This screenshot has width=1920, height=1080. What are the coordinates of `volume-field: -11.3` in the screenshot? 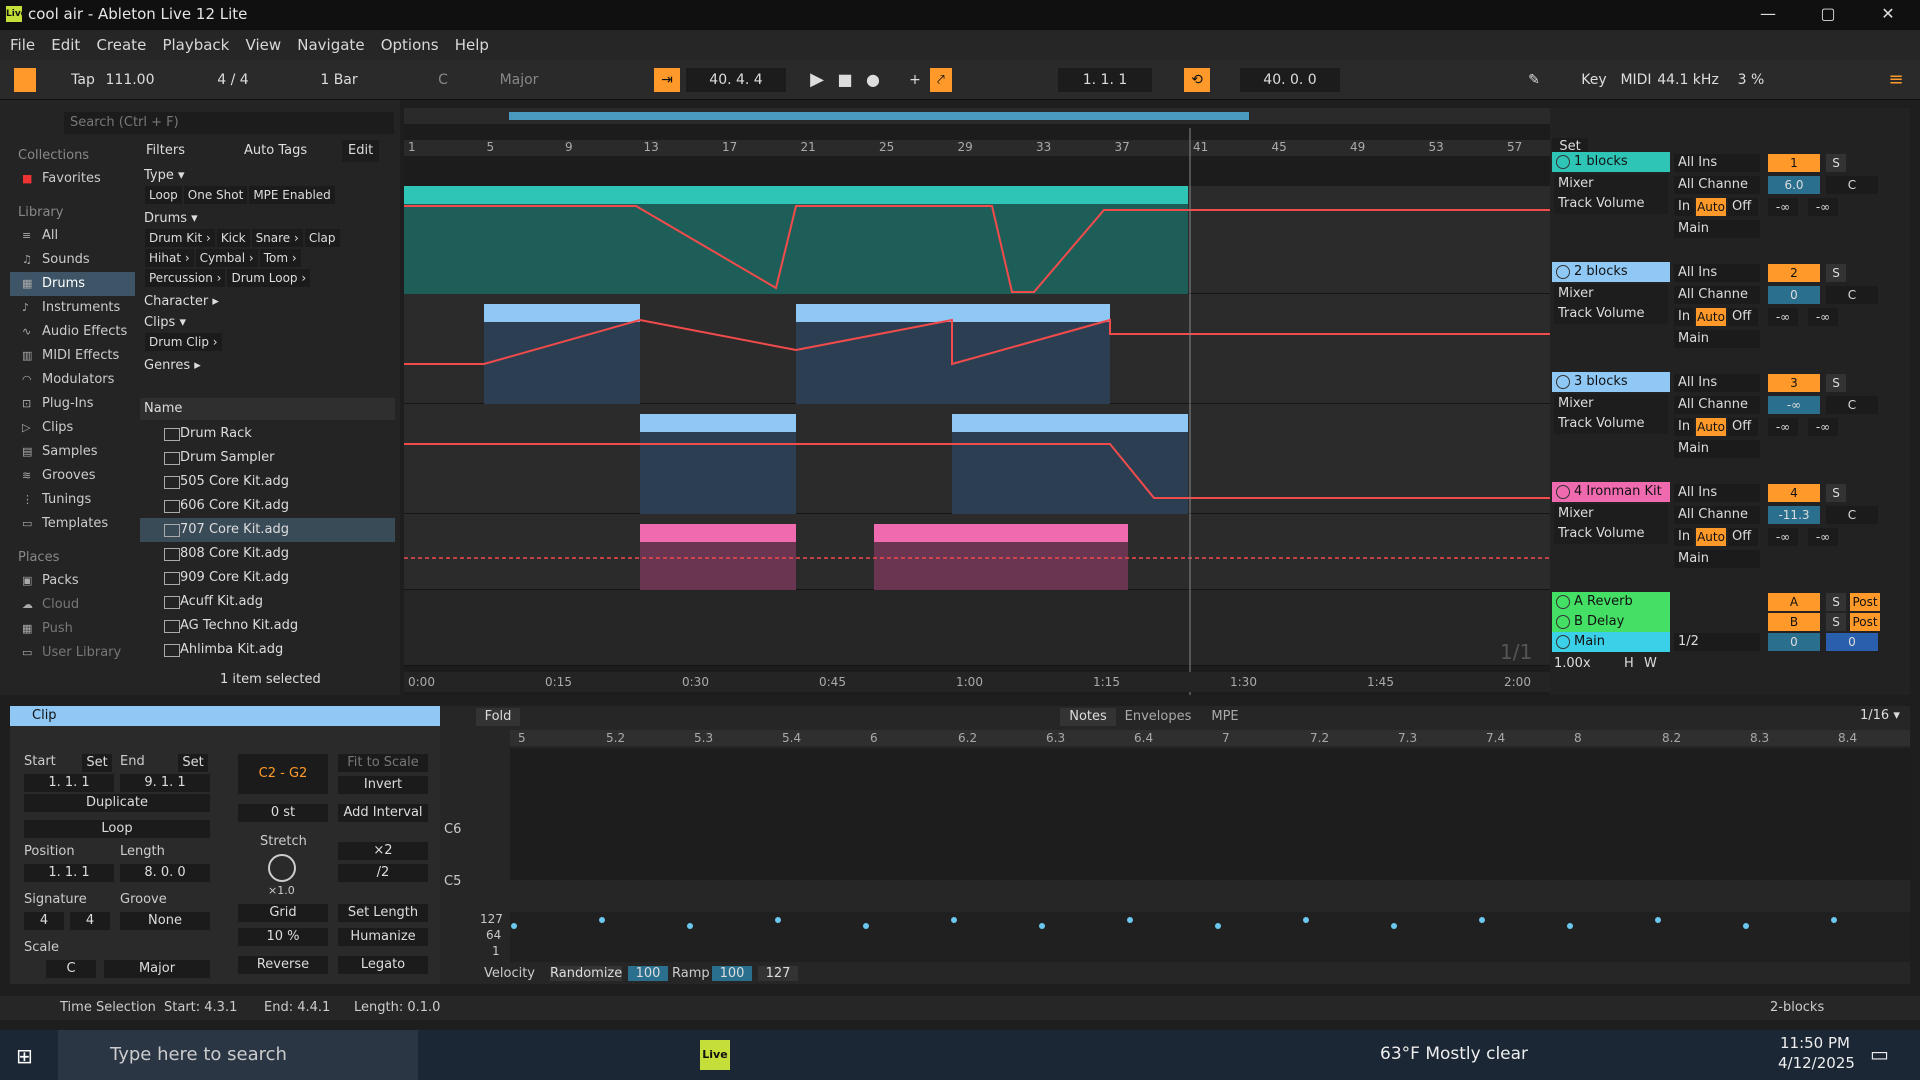 It's located at (1794, 515).